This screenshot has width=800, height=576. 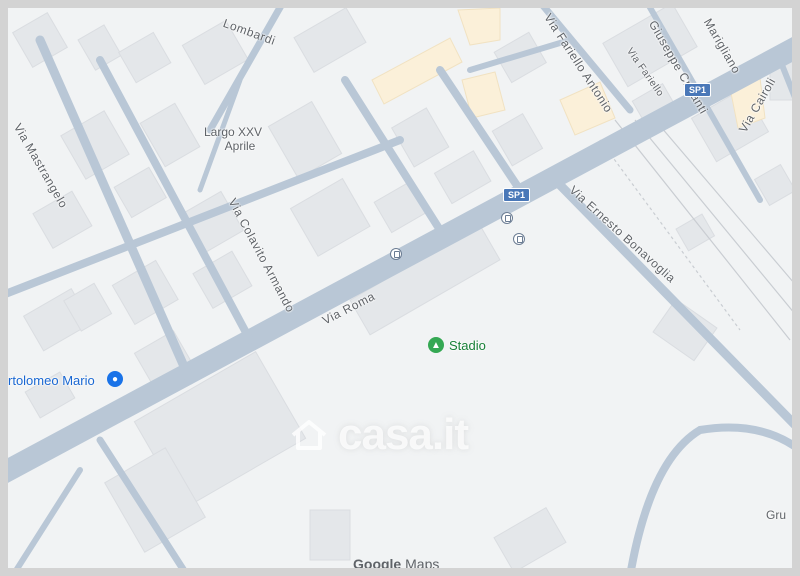 I want to click on brand-maps: Maps, so click(x=422, y=564).